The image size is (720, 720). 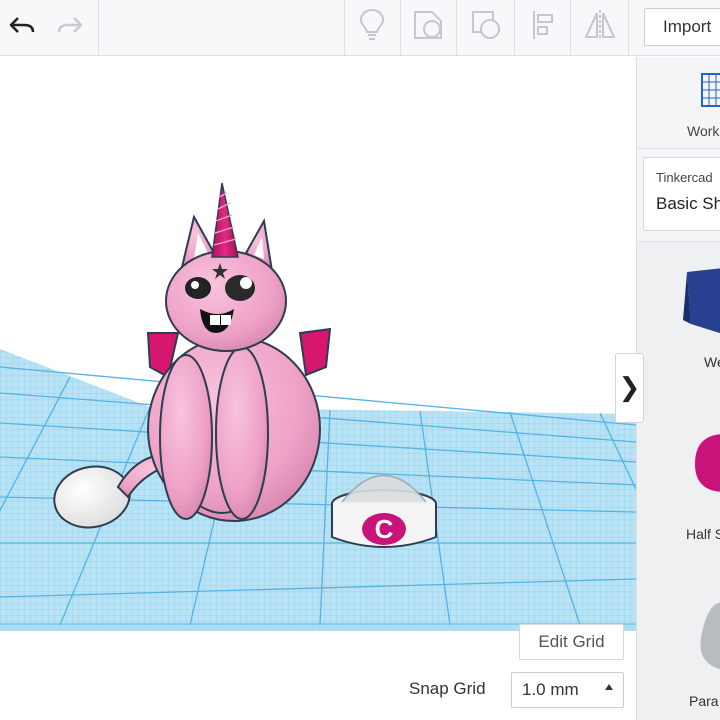 I want to click on panel-collapse-button: ❯, so click(x=629, y=388).